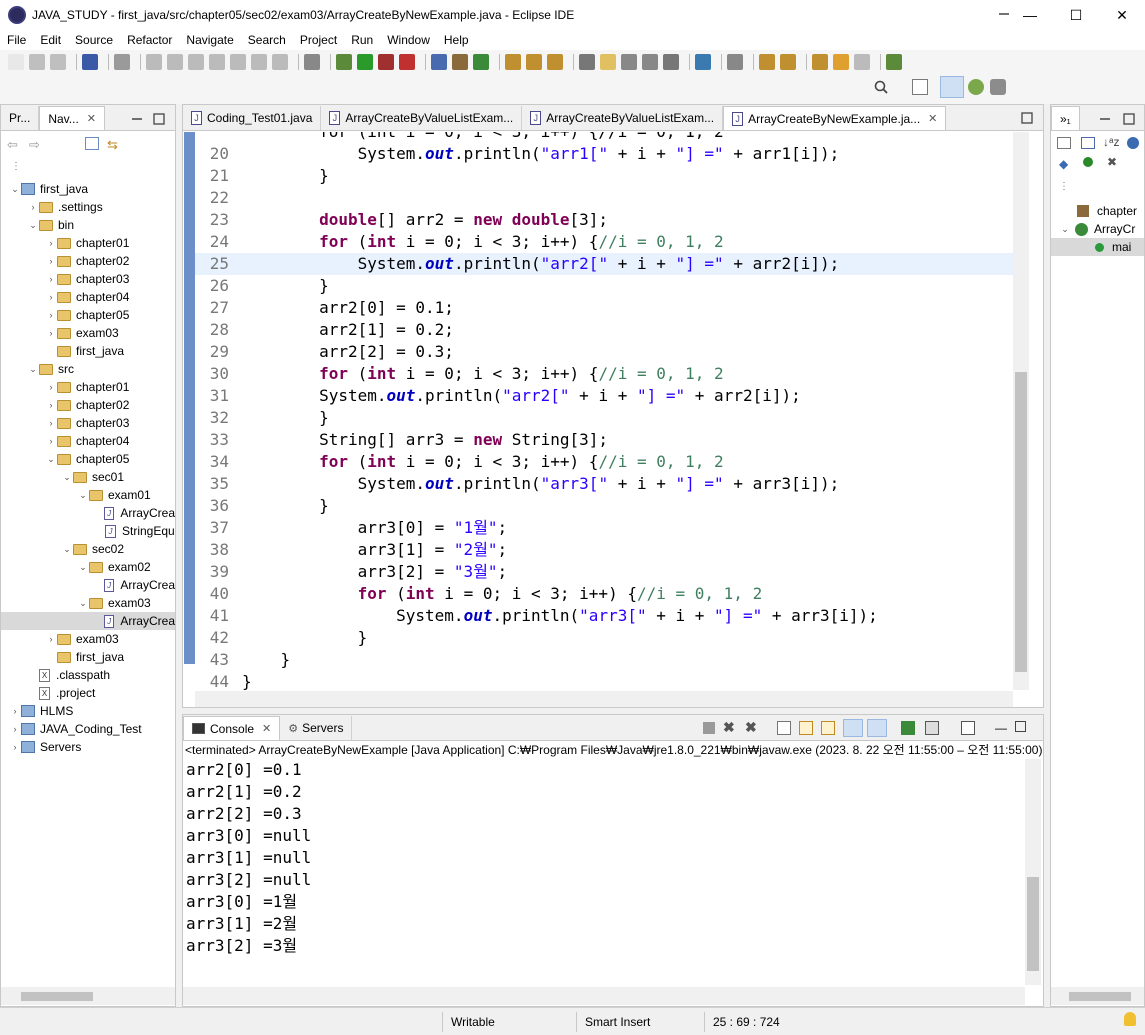  I want to click on editor-horizontal-scrollbar, so click(604, 699).